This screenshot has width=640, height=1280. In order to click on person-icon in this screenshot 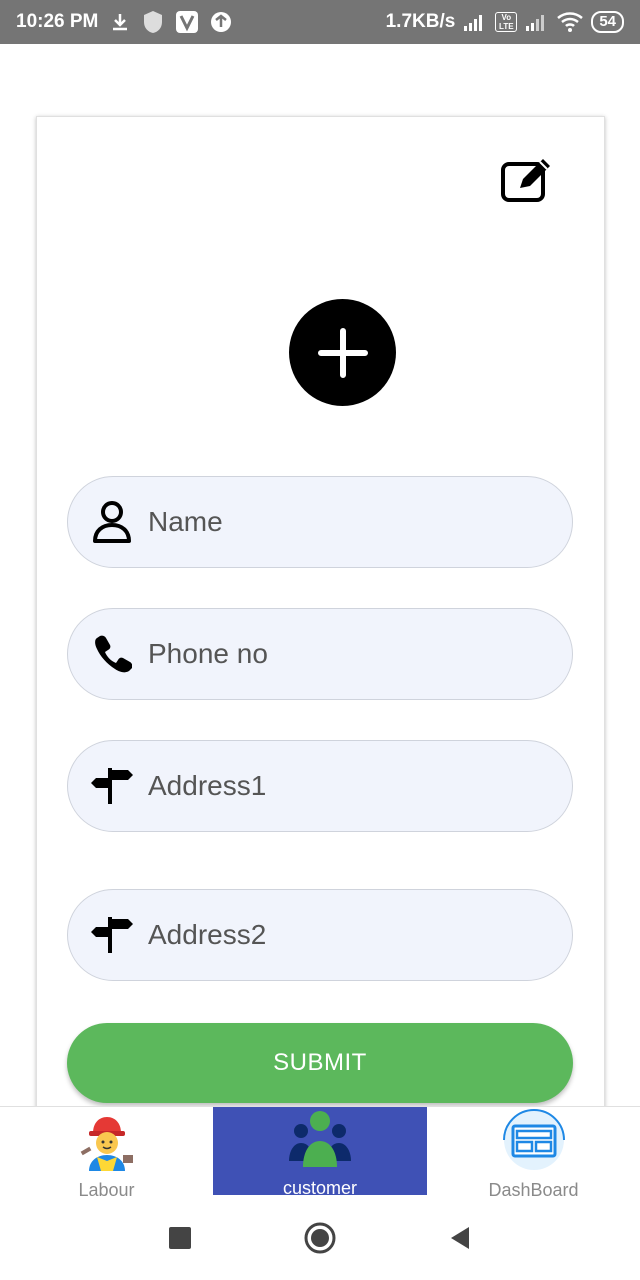, I will do `click(108, 522)`.